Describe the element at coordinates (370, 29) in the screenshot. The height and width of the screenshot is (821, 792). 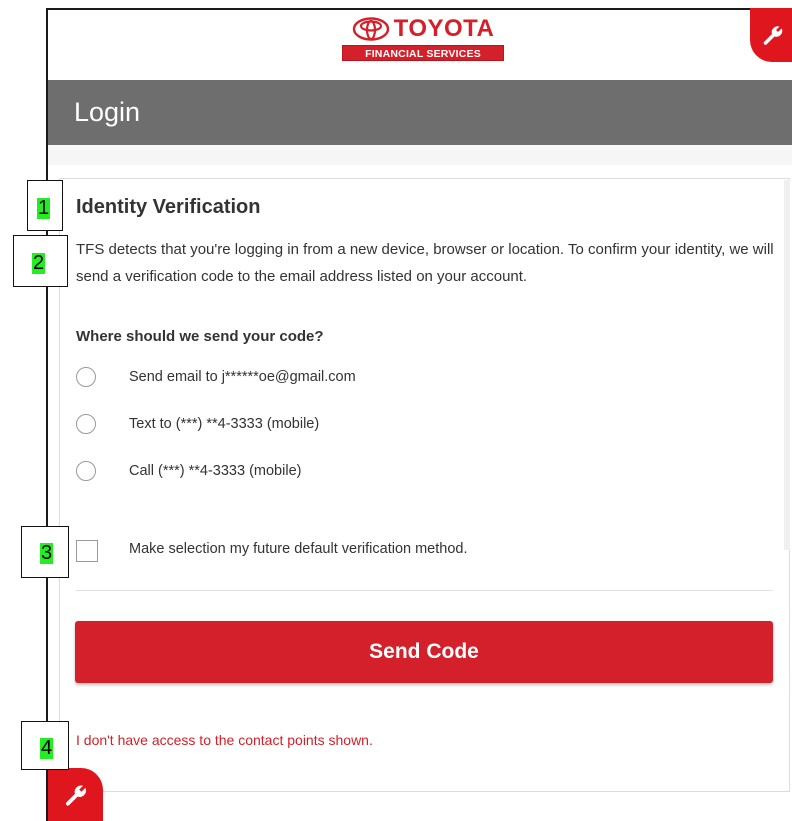
I see `toyota-emblem-icon` at that location.